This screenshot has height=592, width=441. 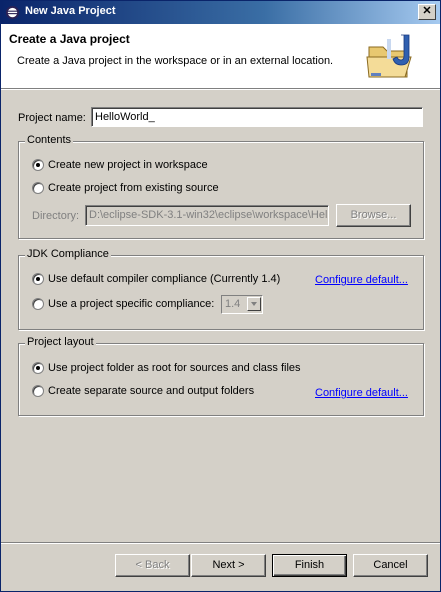 I want to click on title-bar: New Java Project ✕, so click(x=220, y=12).